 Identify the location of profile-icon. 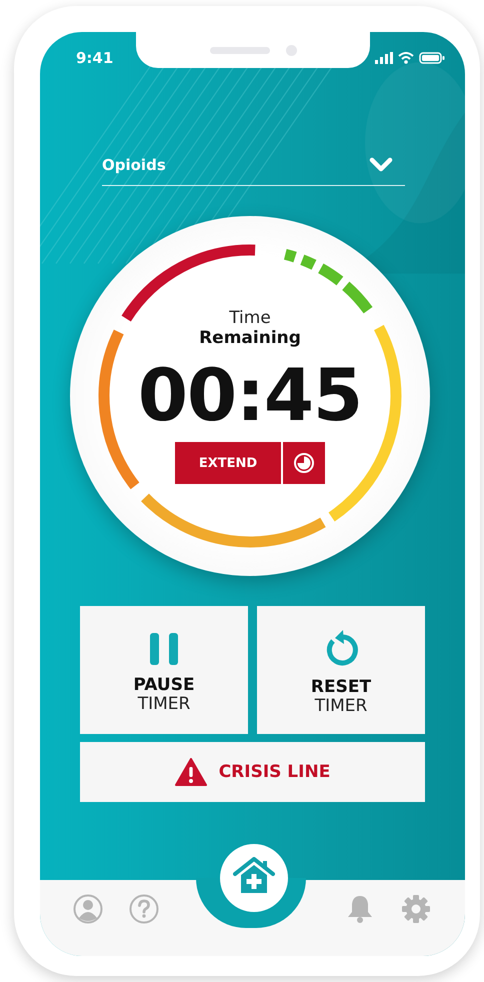
(88, 909).